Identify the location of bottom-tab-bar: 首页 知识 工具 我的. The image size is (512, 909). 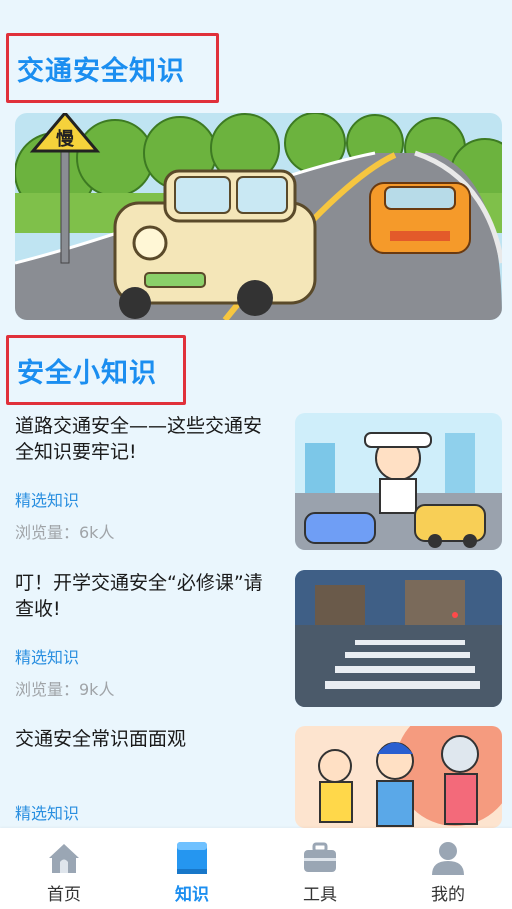
(256, 868).